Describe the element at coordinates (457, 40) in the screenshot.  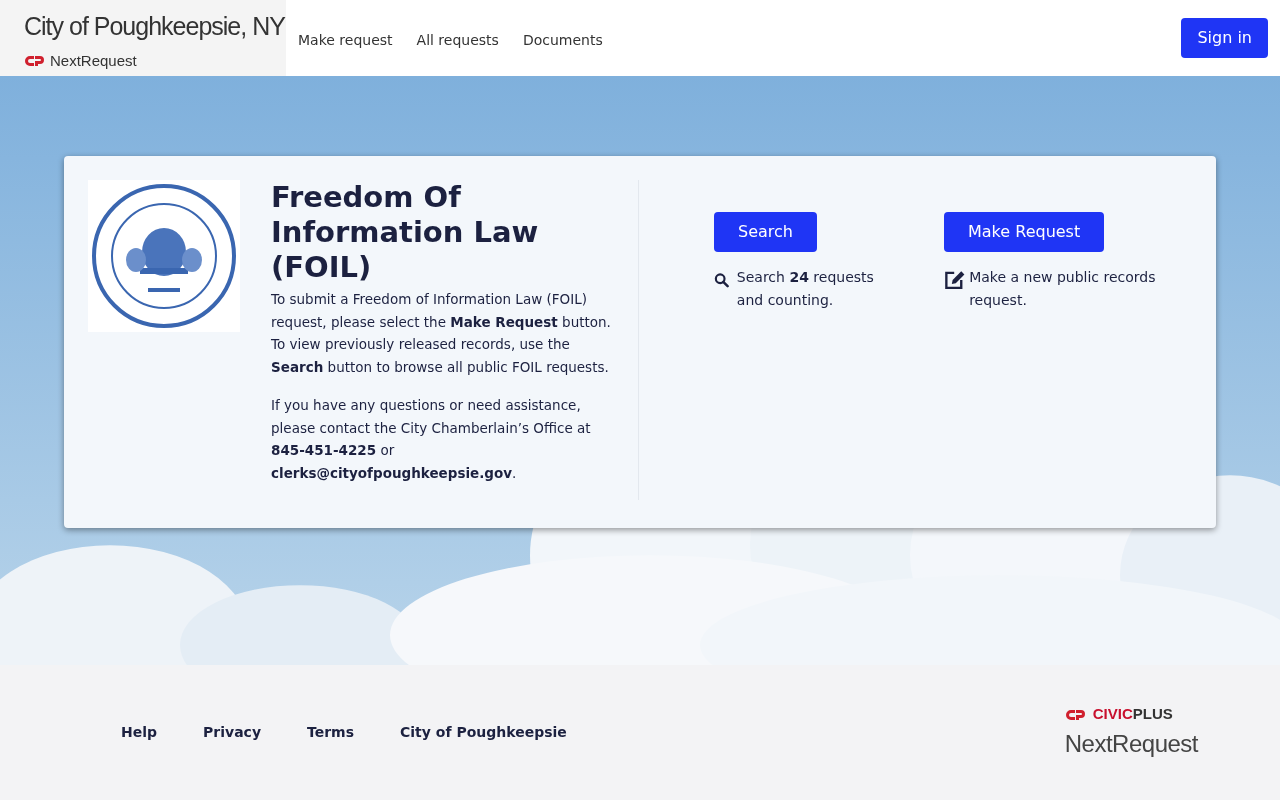
I see `nav-link: All requests` at that location.